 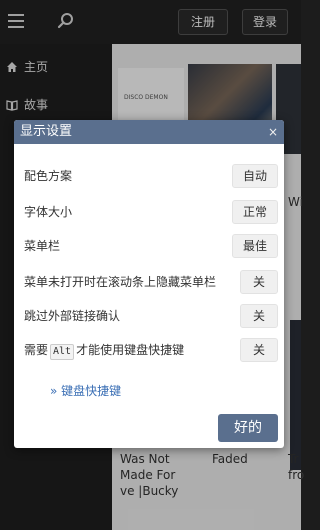 What do you see at coordinates (62, 352) in the screenshot?
I see `alt-key-badge: Alt` at bounding box center [62, 352].